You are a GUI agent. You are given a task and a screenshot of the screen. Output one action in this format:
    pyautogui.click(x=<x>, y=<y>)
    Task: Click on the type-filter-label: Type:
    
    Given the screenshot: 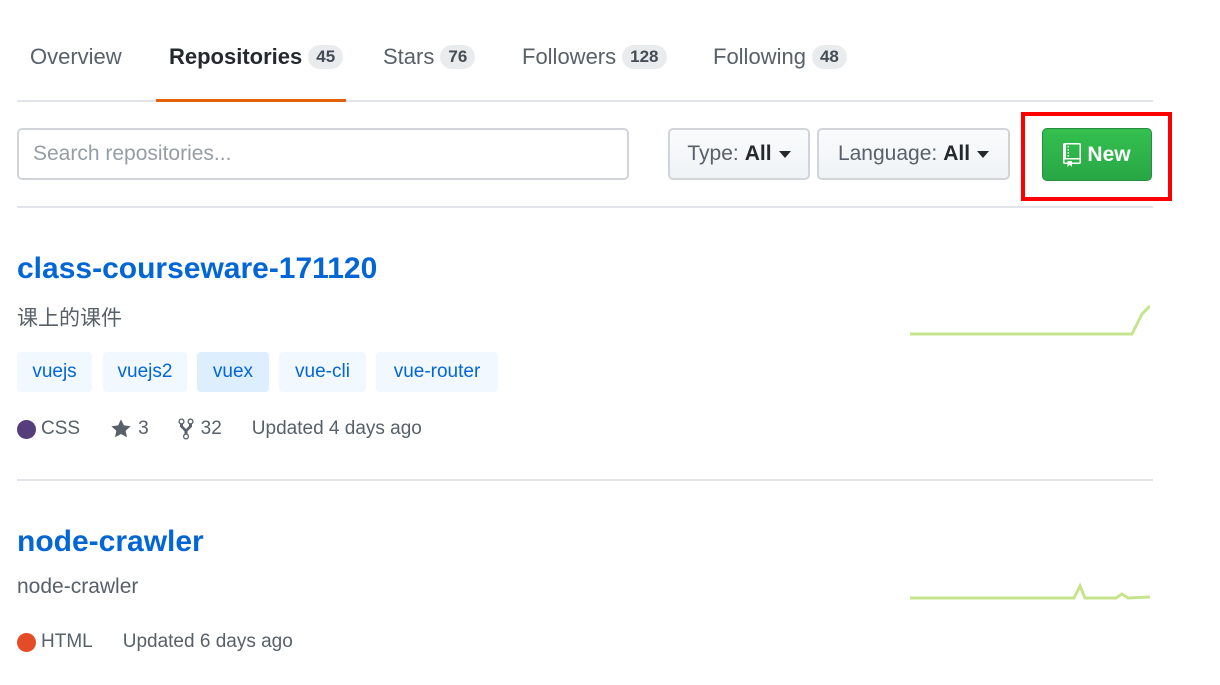 What is the action you would take?
    pyautogui.click(x=713, y=153)
    